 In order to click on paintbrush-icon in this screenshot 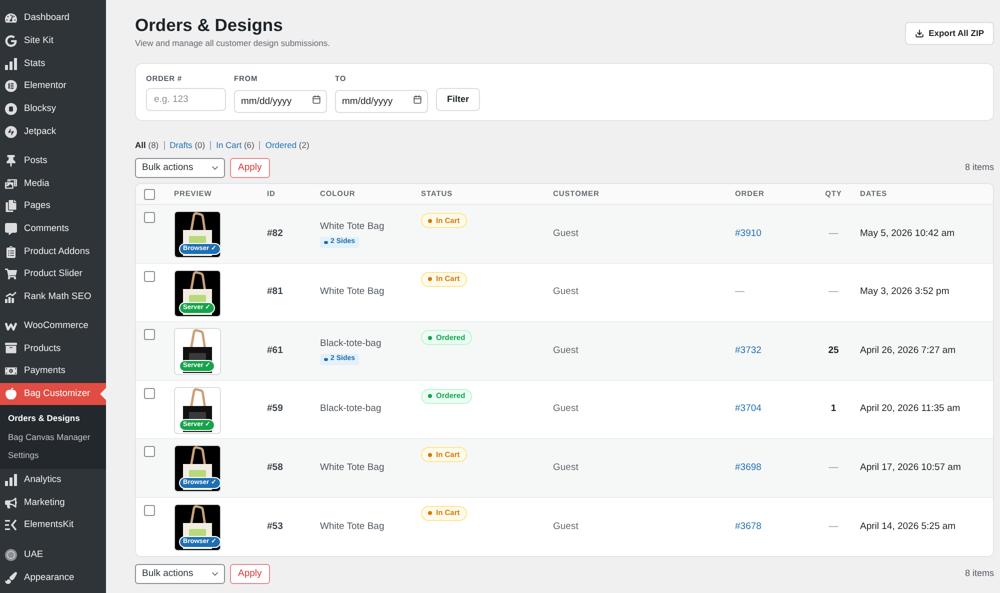, I will do `click(11, 578)`.